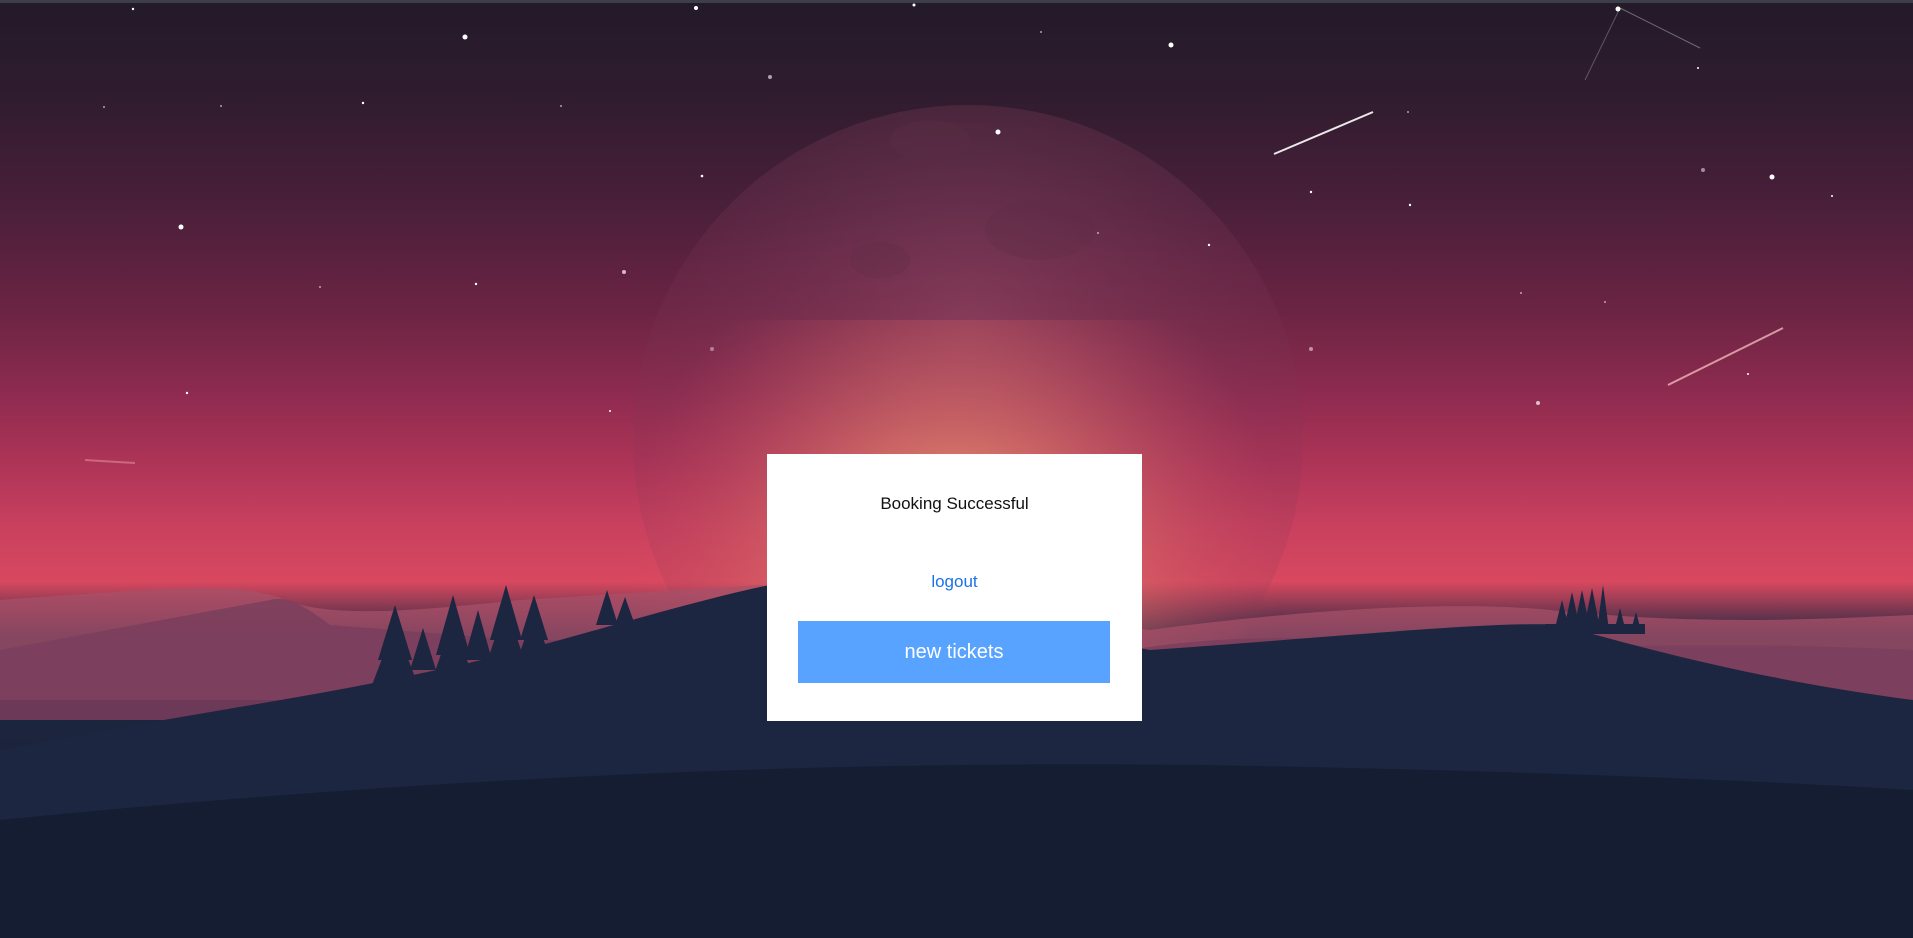 The height and width of the screenshot is (938, 1913). Describe the element at coordinates (954, 582) in the screenshot. I see `logout-link: logout` at that location.